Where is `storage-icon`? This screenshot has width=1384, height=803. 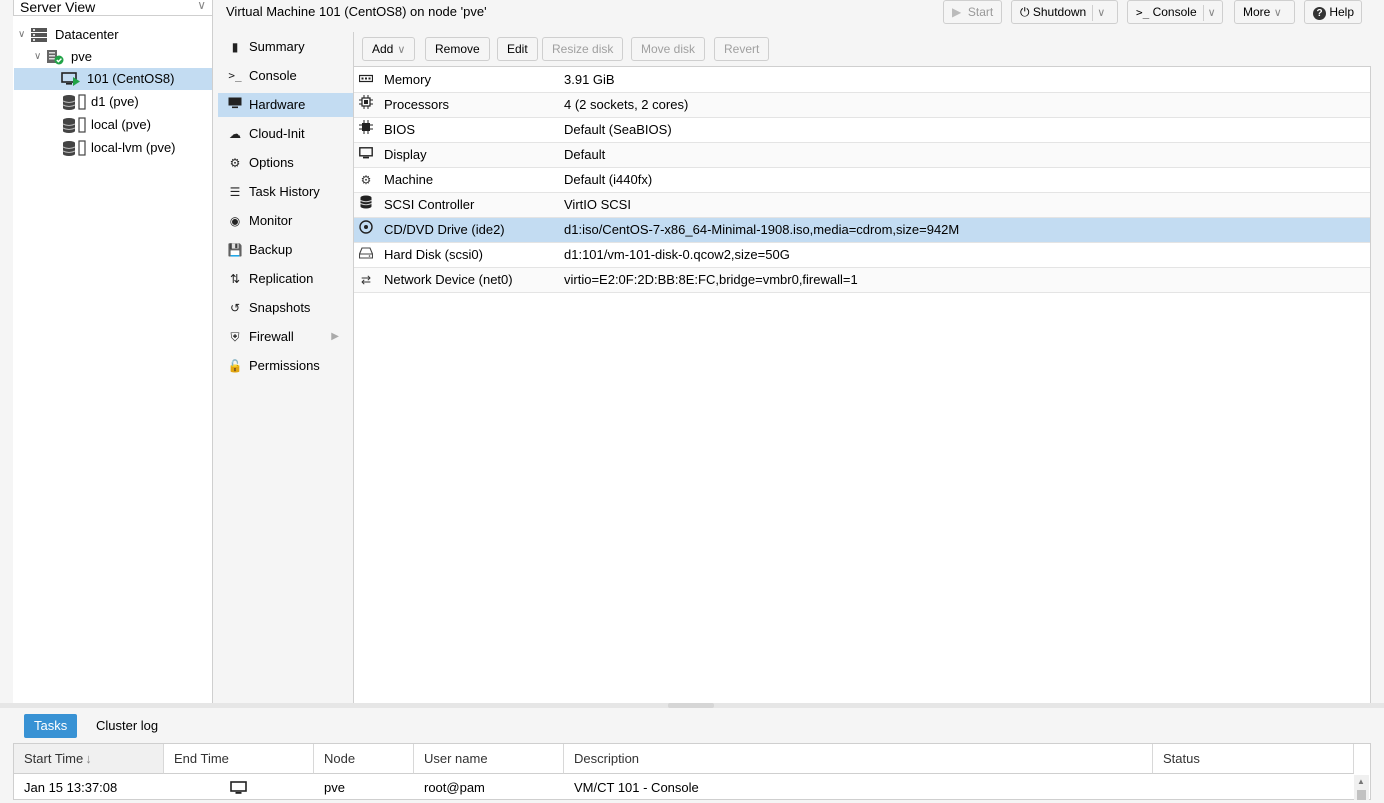 storage-icon is located at coordinates (74, 148).